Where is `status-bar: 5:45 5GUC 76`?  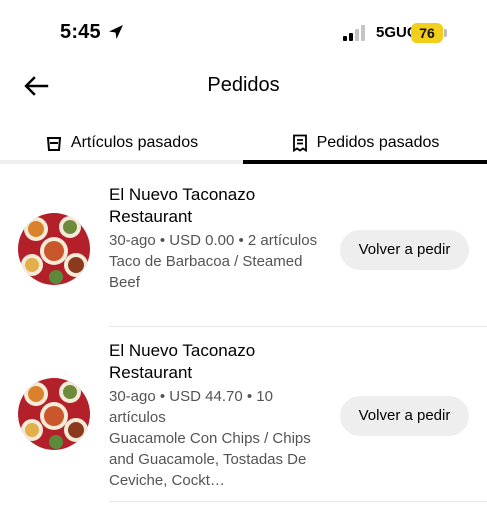 status-bar: 5:45 5GUC 76 is located at coordinates (243, 33).